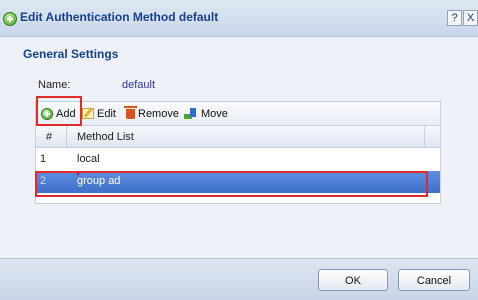 This screenshot has width=478, height=300. I want to click on edit-button: Edit, so click(99, 113).